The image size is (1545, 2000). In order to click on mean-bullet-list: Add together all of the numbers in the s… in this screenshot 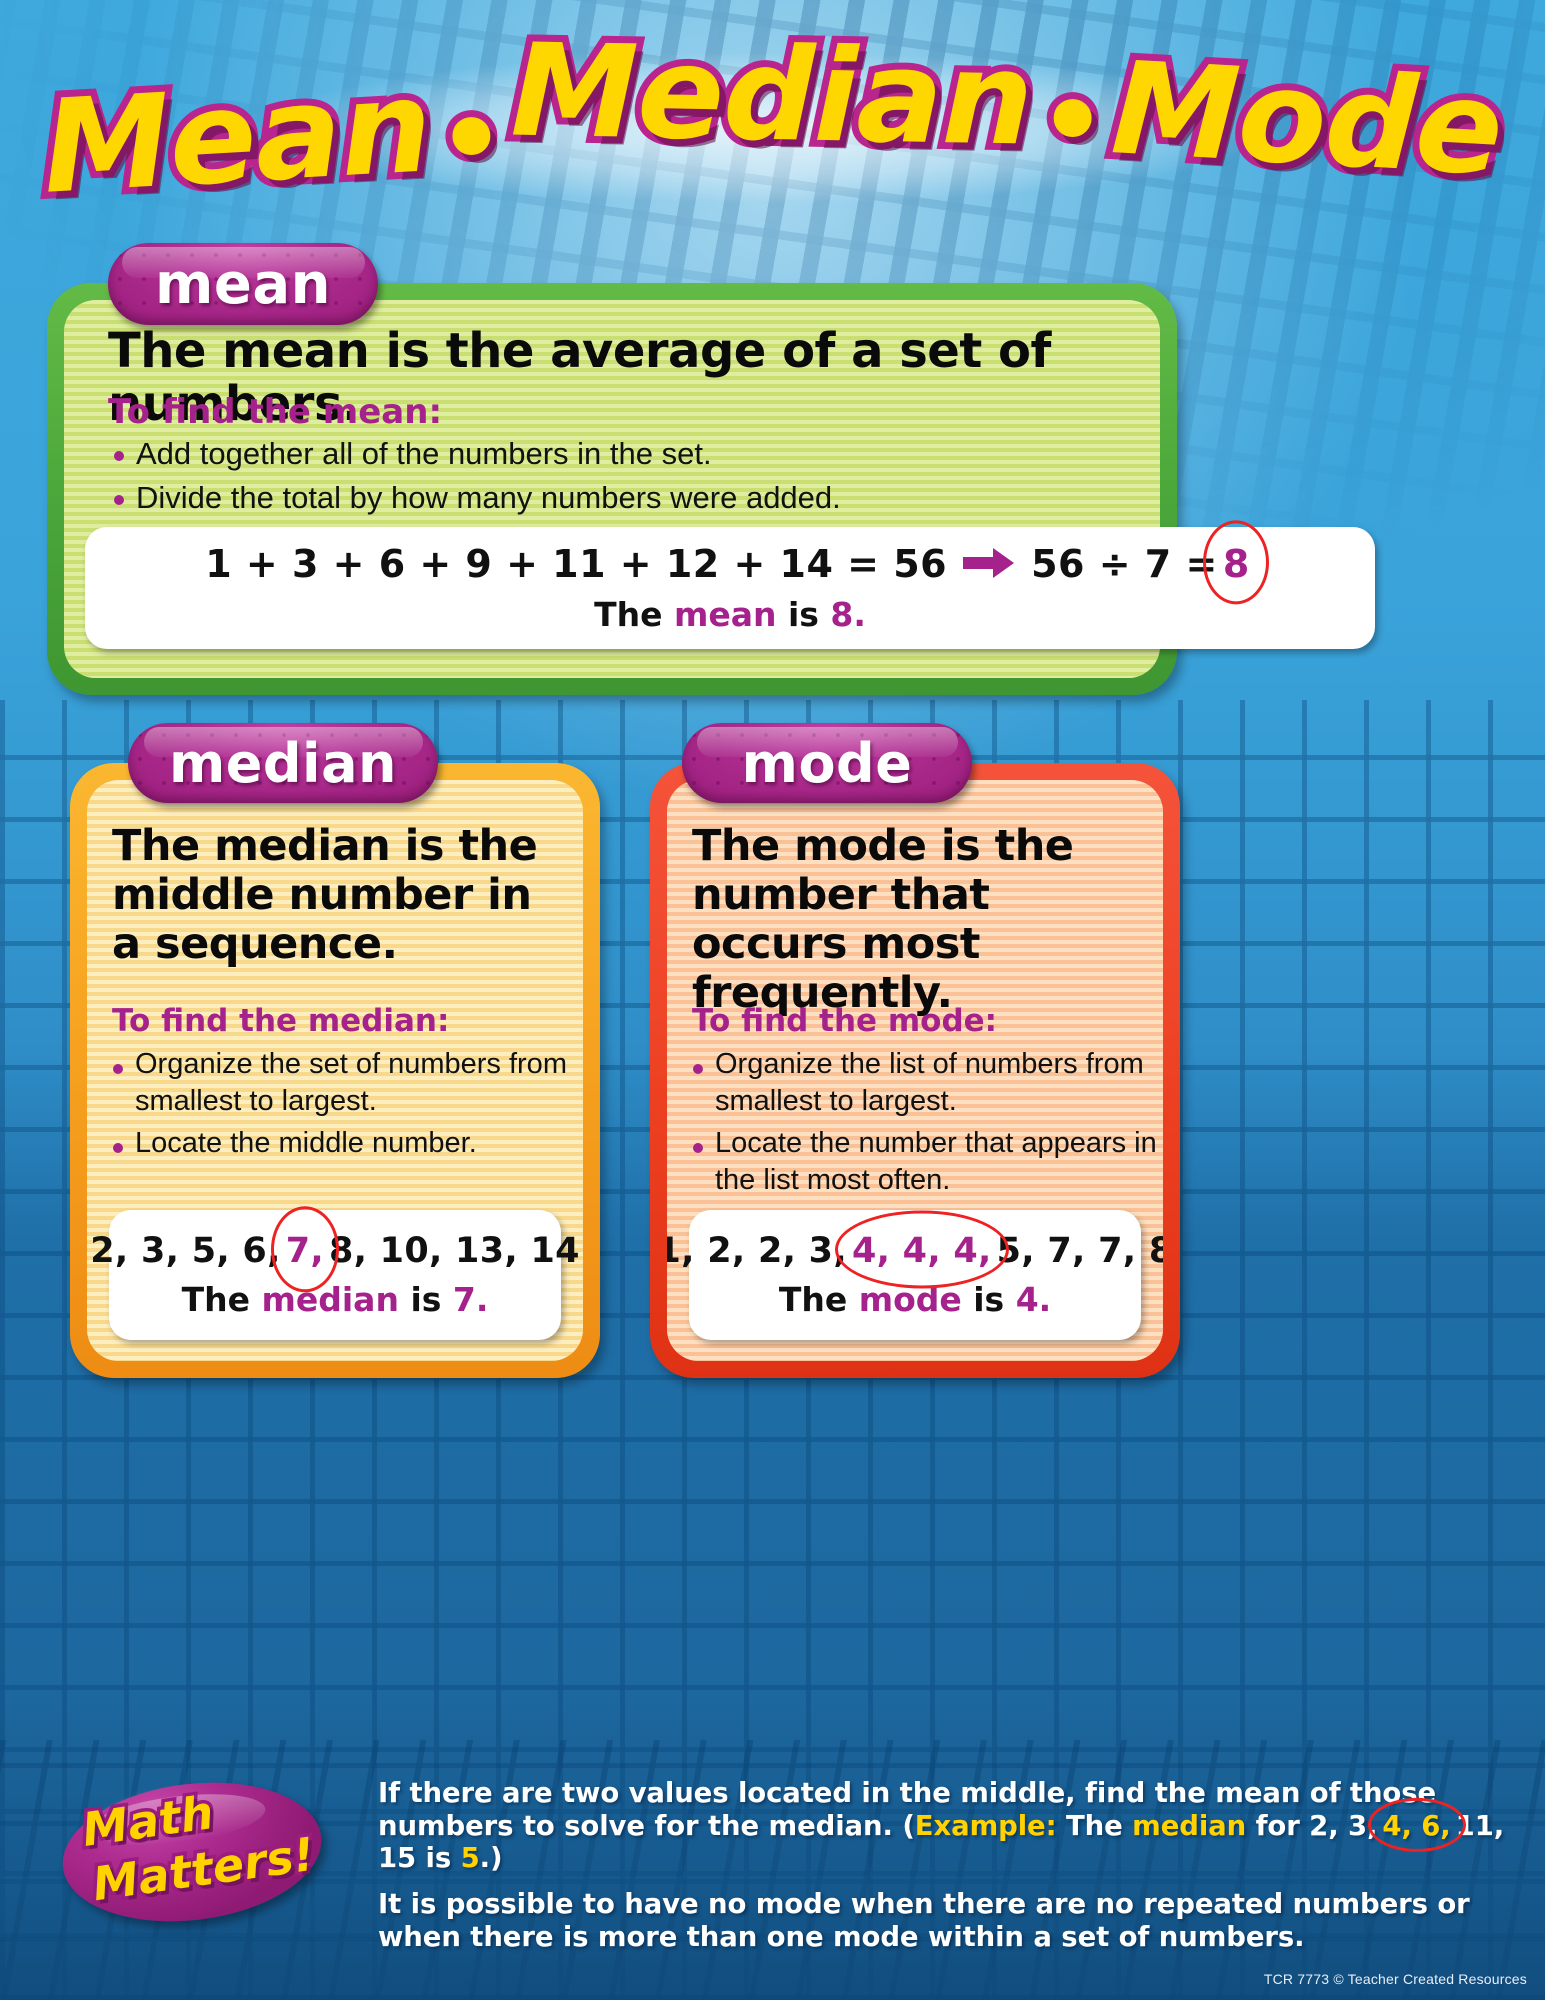, I will do `click(610, 476)`.